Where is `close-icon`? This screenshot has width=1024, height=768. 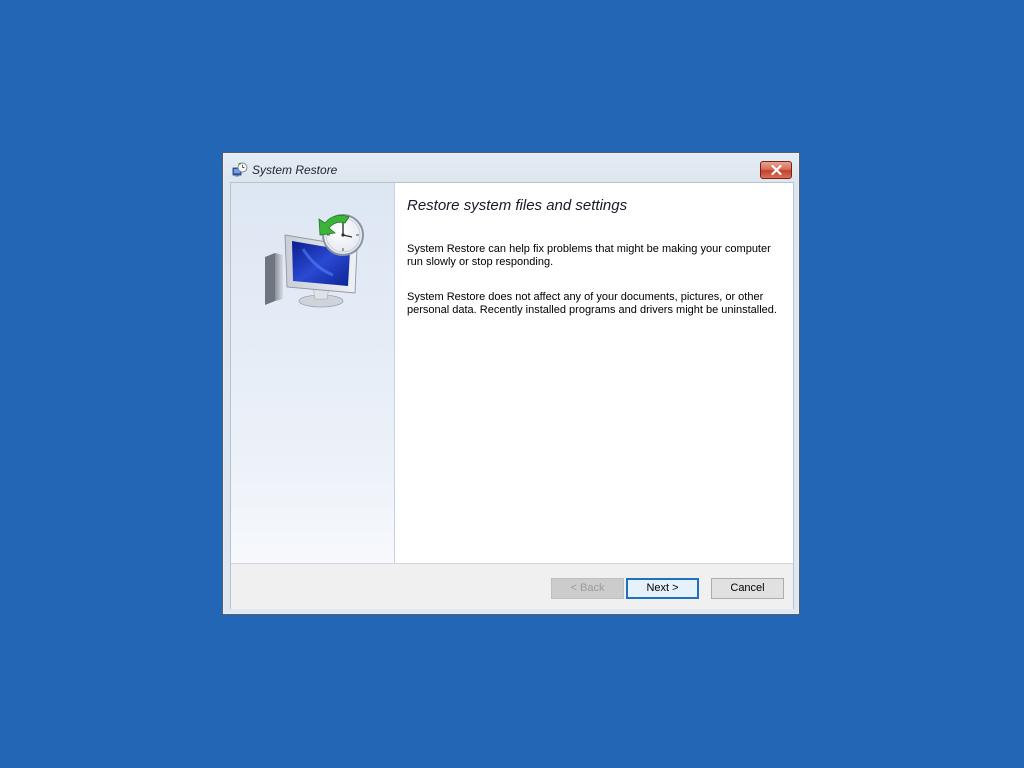
close-icon is located at coordinates (776, 170).